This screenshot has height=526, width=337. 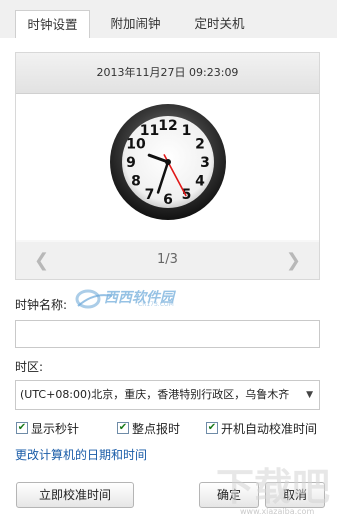 I want to click on tab-scheduled-shutdown: 定时关机, so click(x=219, y=24).